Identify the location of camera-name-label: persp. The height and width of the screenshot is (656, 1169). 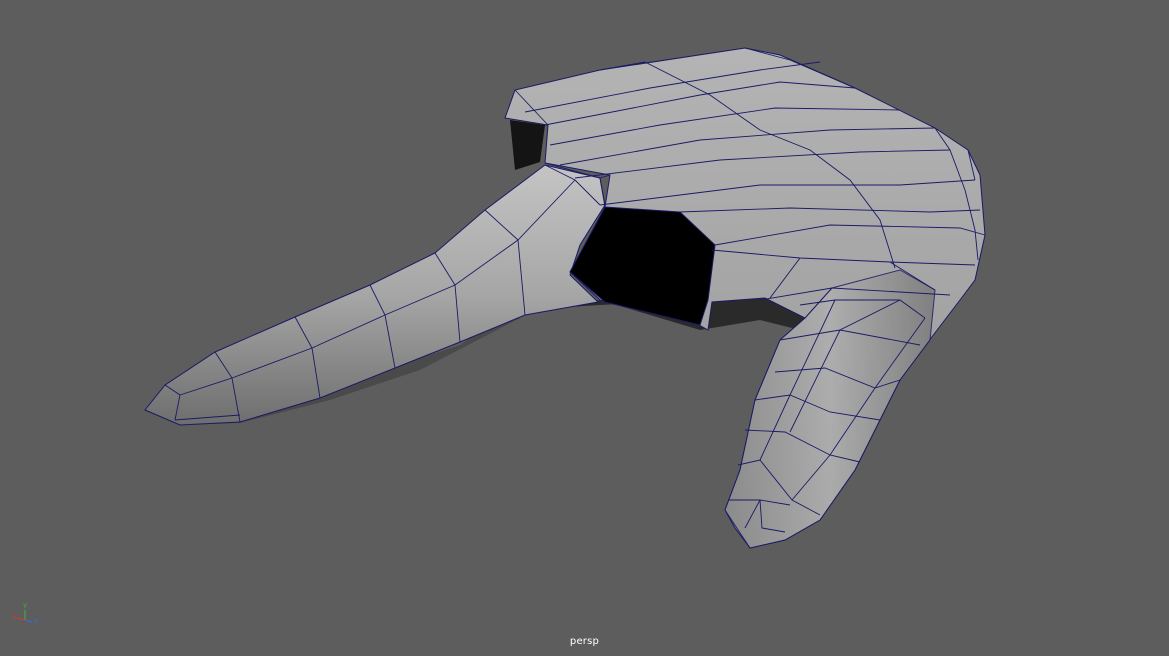
(584, 641).